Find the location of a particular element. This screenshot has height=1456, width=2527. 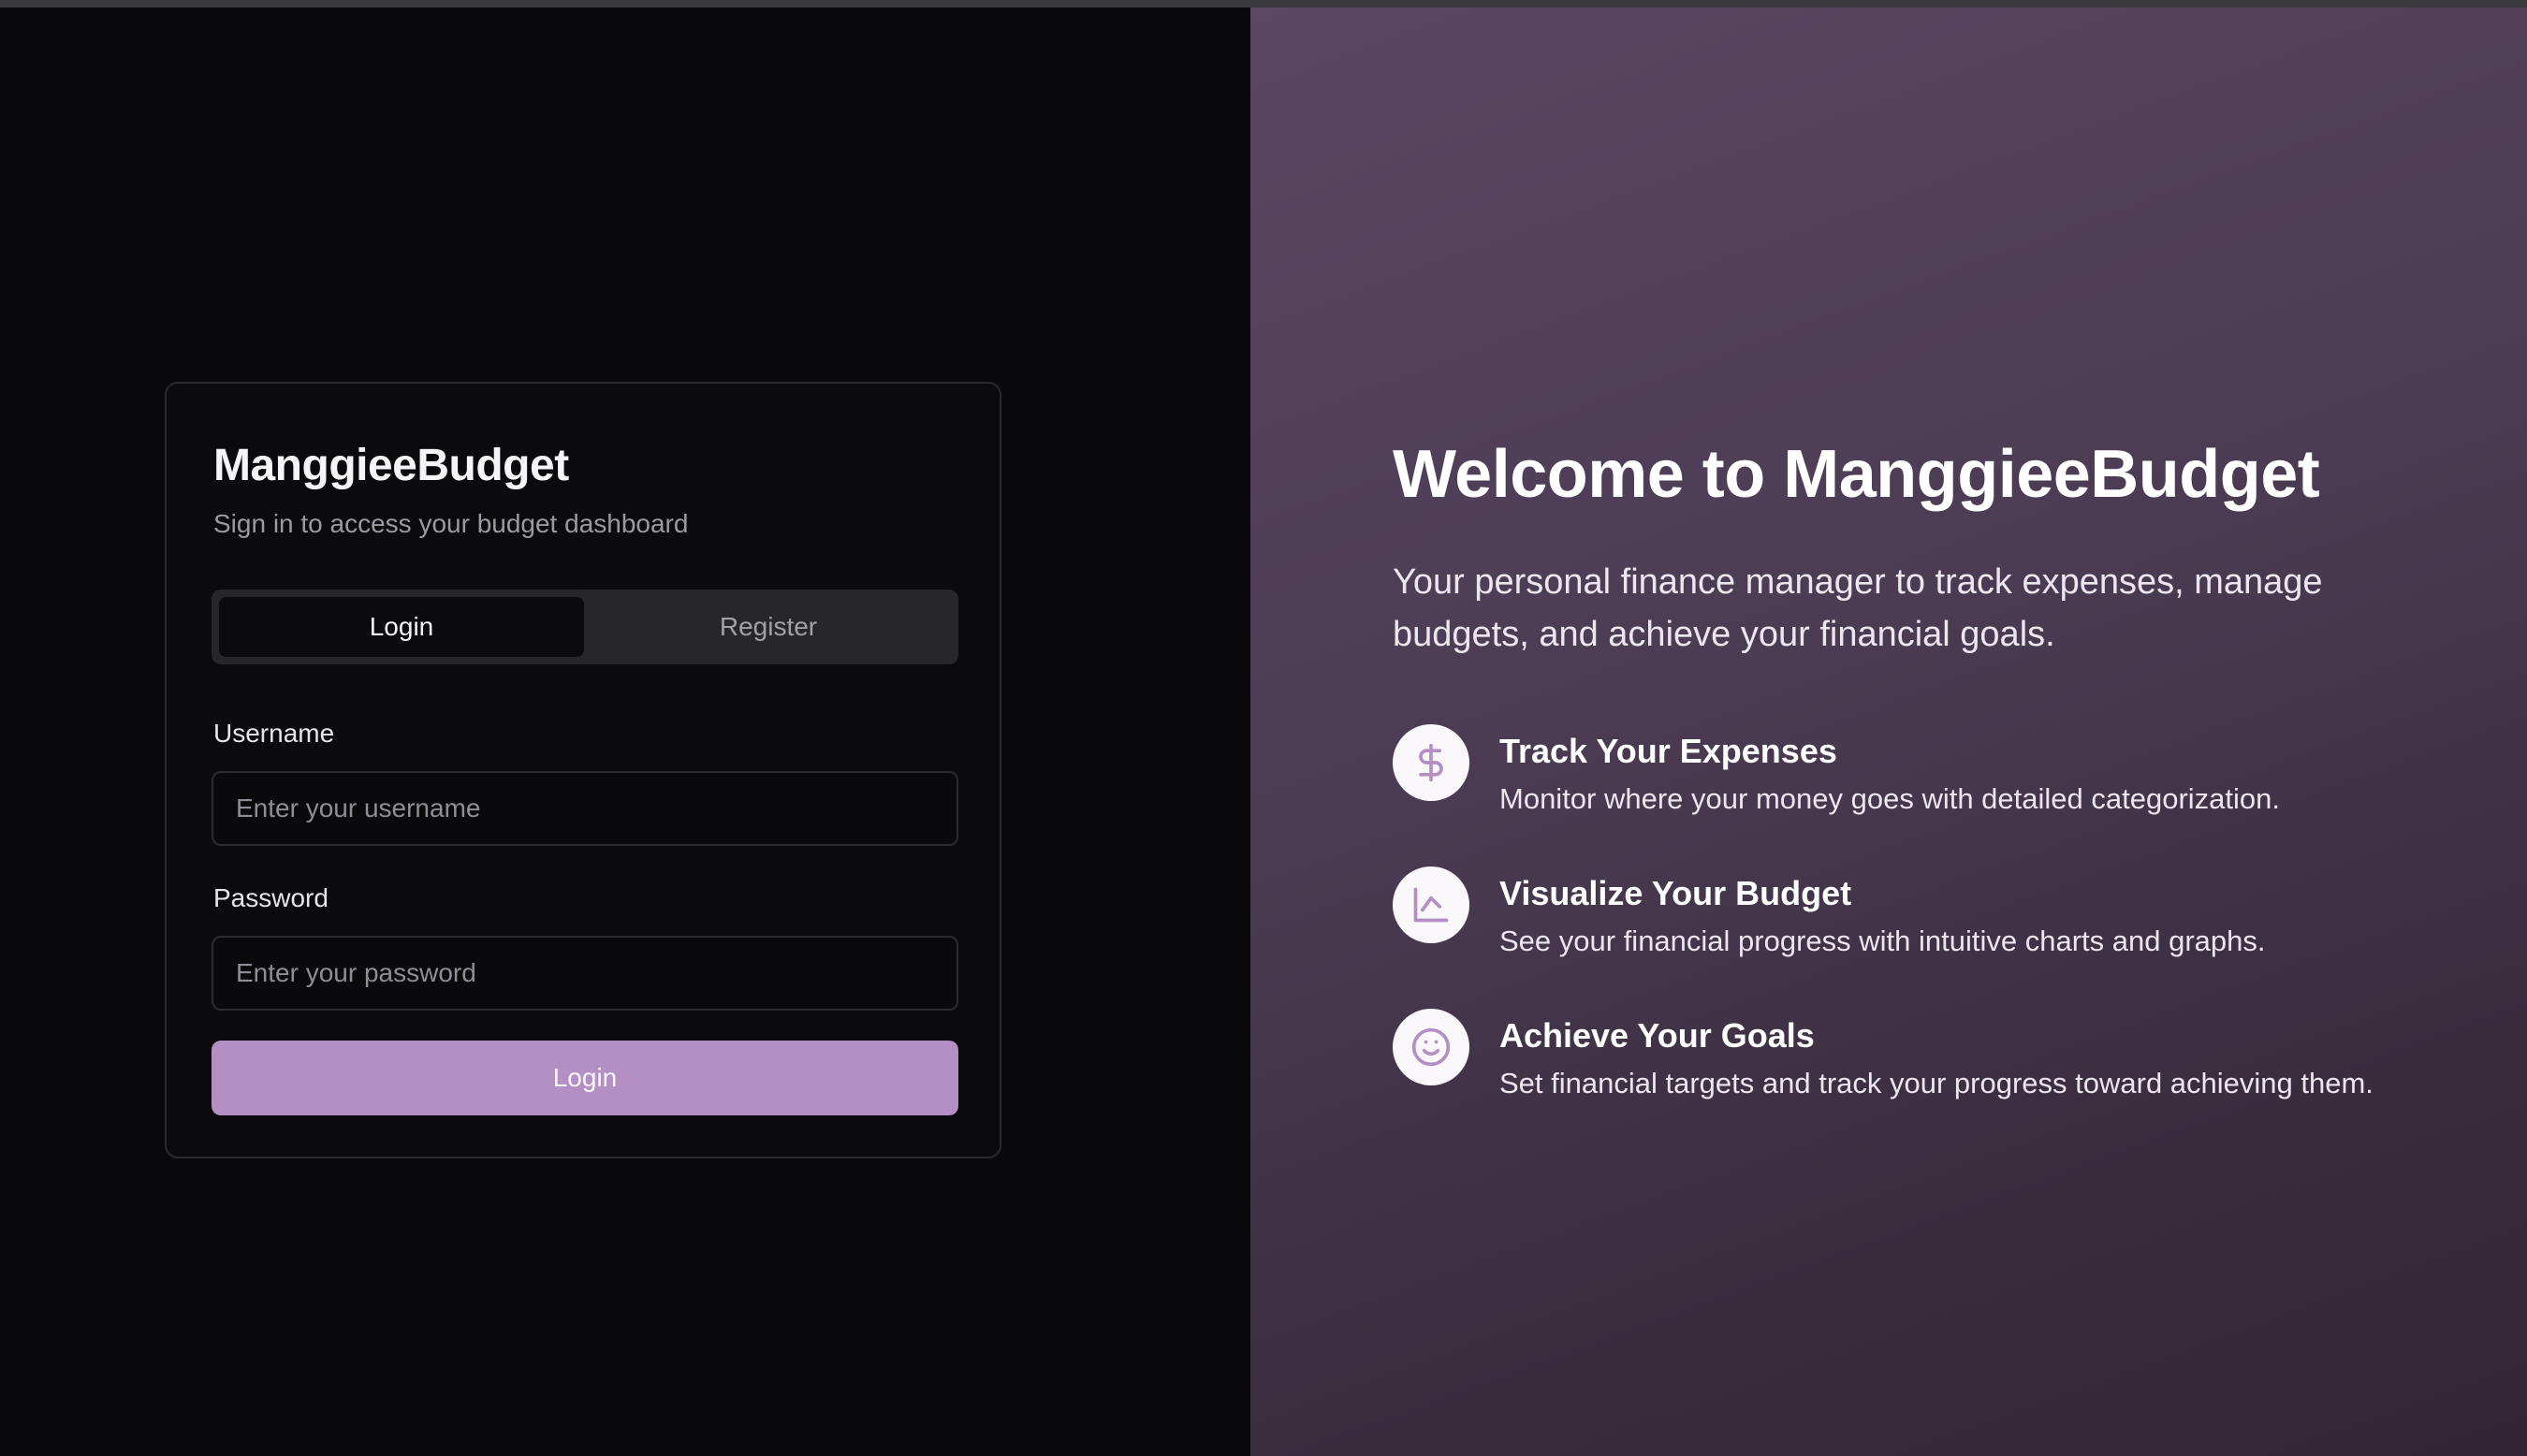

username-label: Username is located at coordinates (274, 733).